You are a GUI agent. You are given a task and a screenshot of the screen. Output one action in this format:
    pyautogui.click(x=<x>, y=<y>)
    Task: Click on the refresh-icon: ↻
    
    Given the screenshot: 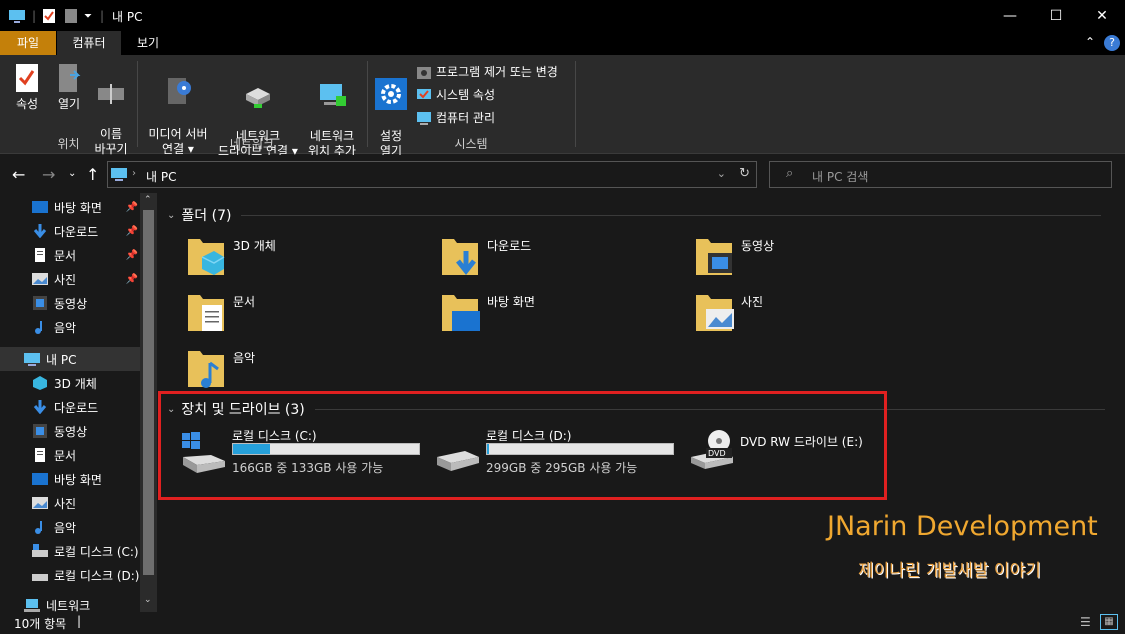 What is the action you would take?
    pyautogui.click(x=744, y=173)
    